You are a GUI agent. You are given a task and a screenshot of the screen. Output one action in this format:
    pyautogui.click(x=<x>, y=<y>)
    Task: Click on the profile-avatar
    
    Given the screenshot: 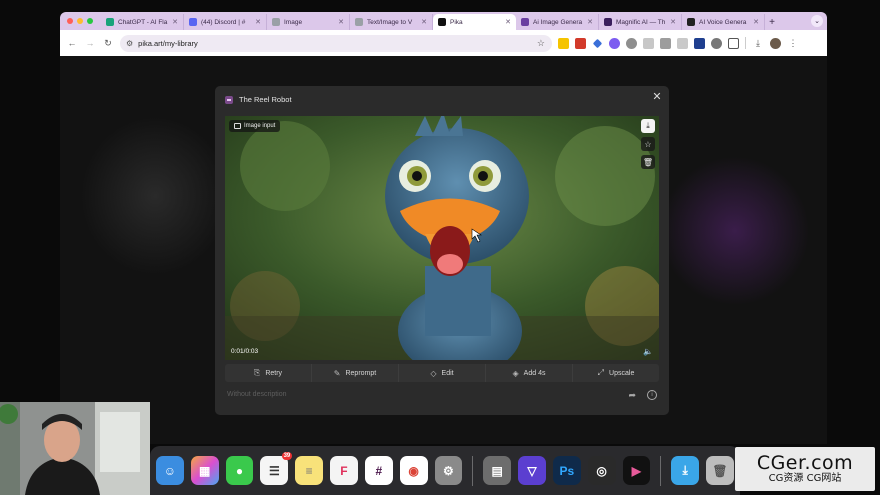 What is the action you would take?
    pyautogui.click(x=775, y=43)
    